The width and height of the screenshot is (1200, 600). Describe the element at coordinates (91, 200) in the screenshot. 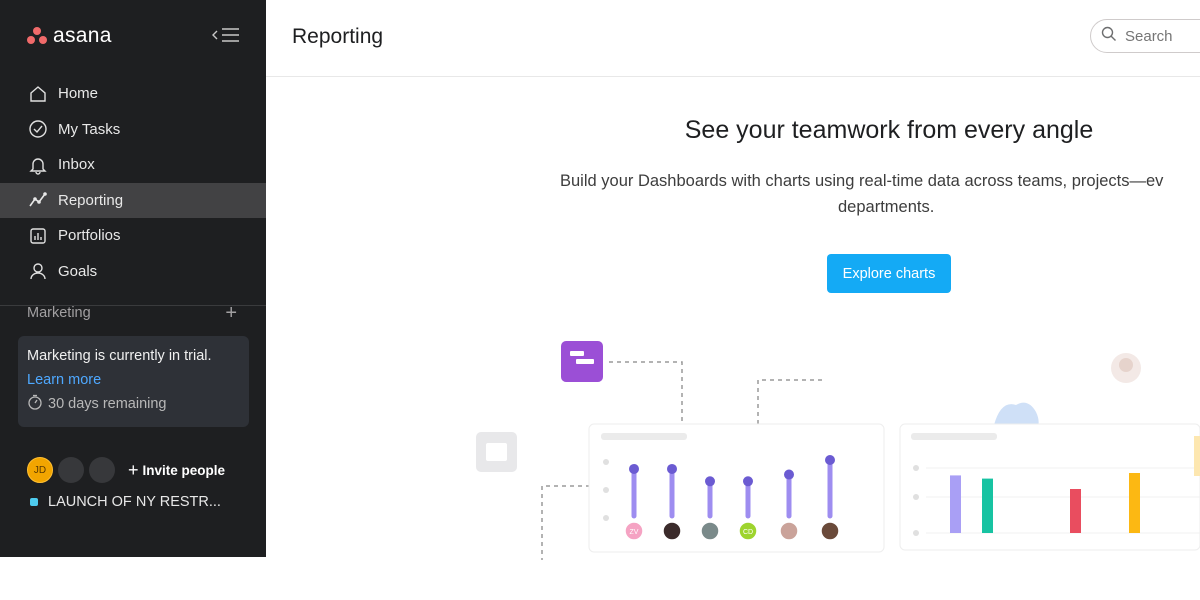

I see `sidebar-item-label: Reporting` at that location.